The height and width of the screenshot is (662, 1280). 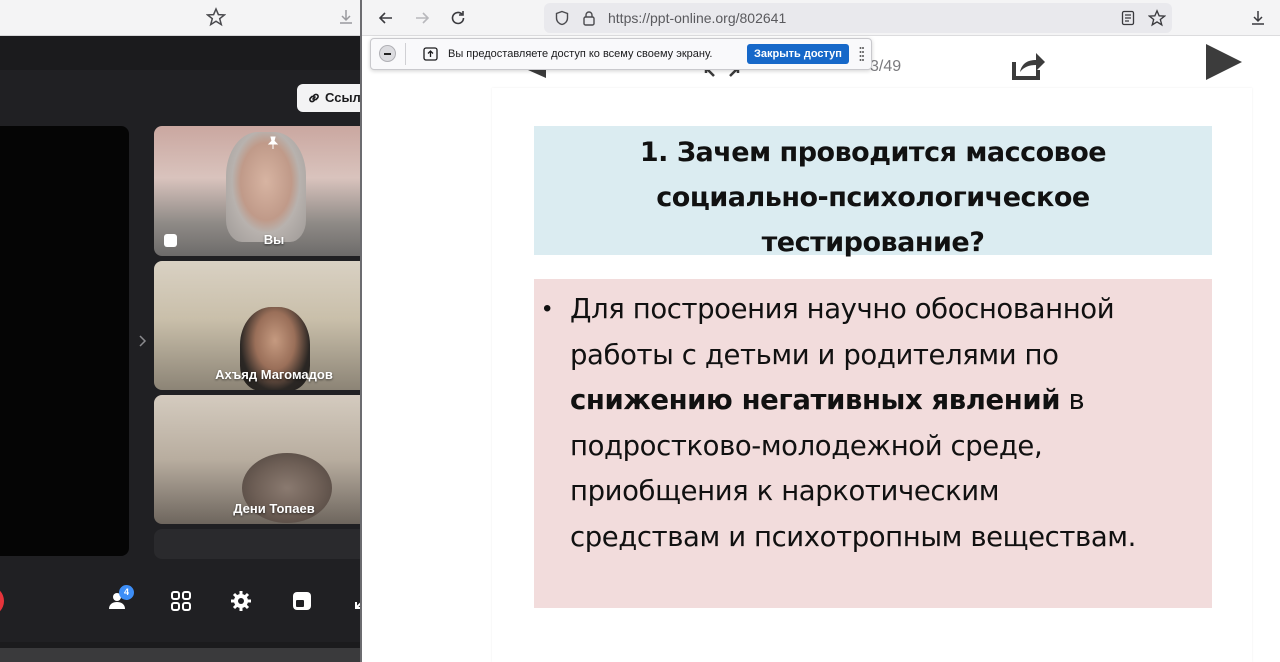 I want to click on participant-name: Ахъяд Магомадов, so click(x=274, y=374).